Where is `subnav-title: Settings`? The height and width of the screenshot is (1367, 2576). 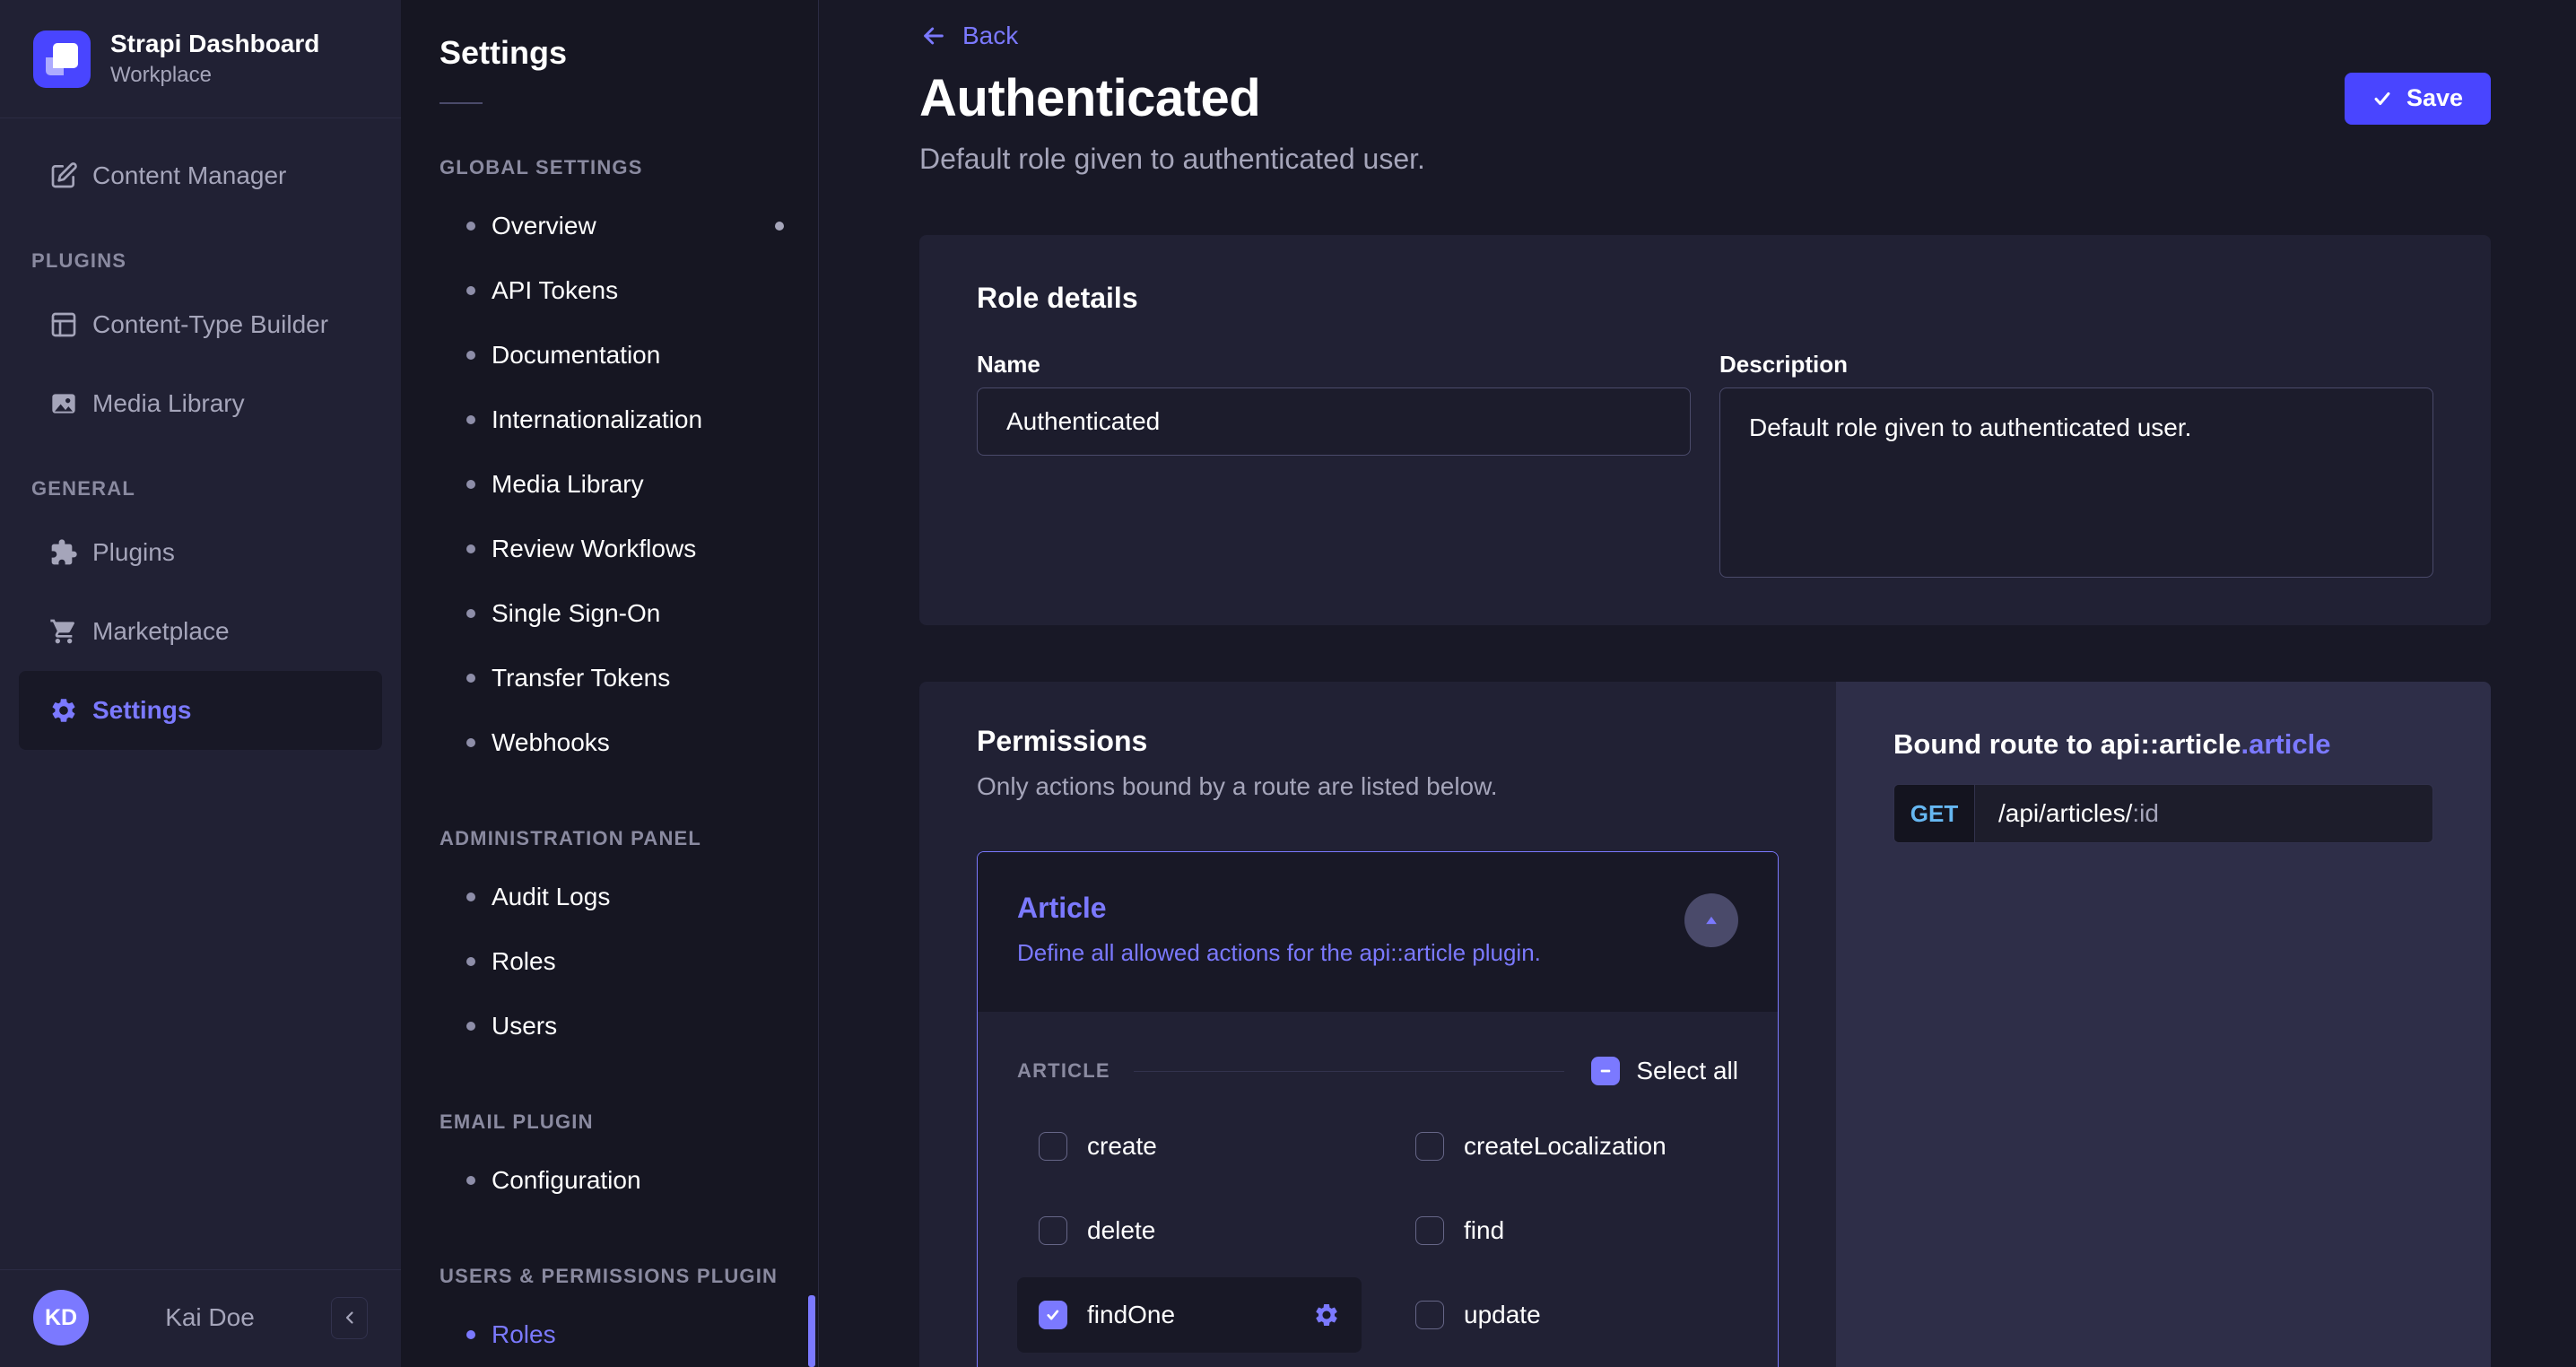
subnav-title: Settings is located at coordinates (503, 52).